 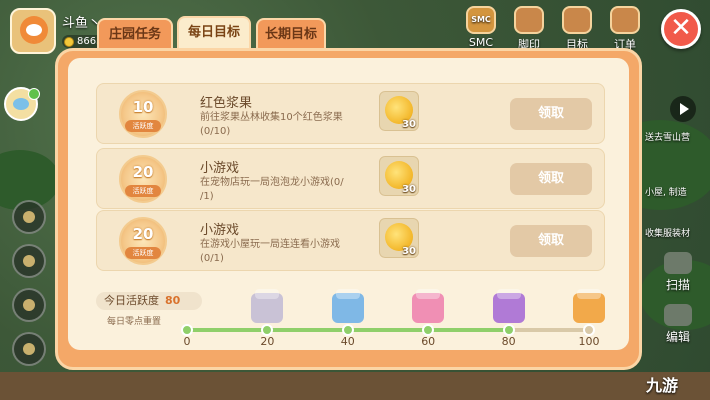 I want to click on task-description: 前往浆果丛林收集10个红色浆果 (0/10), so click(x=290, y=125).